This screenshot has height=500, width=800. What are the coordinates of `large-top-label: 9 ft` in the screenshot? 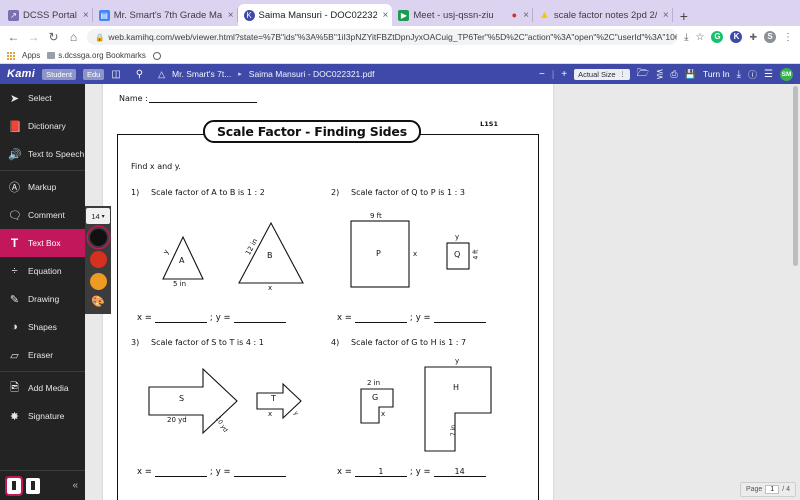 It's located at (376, 216).